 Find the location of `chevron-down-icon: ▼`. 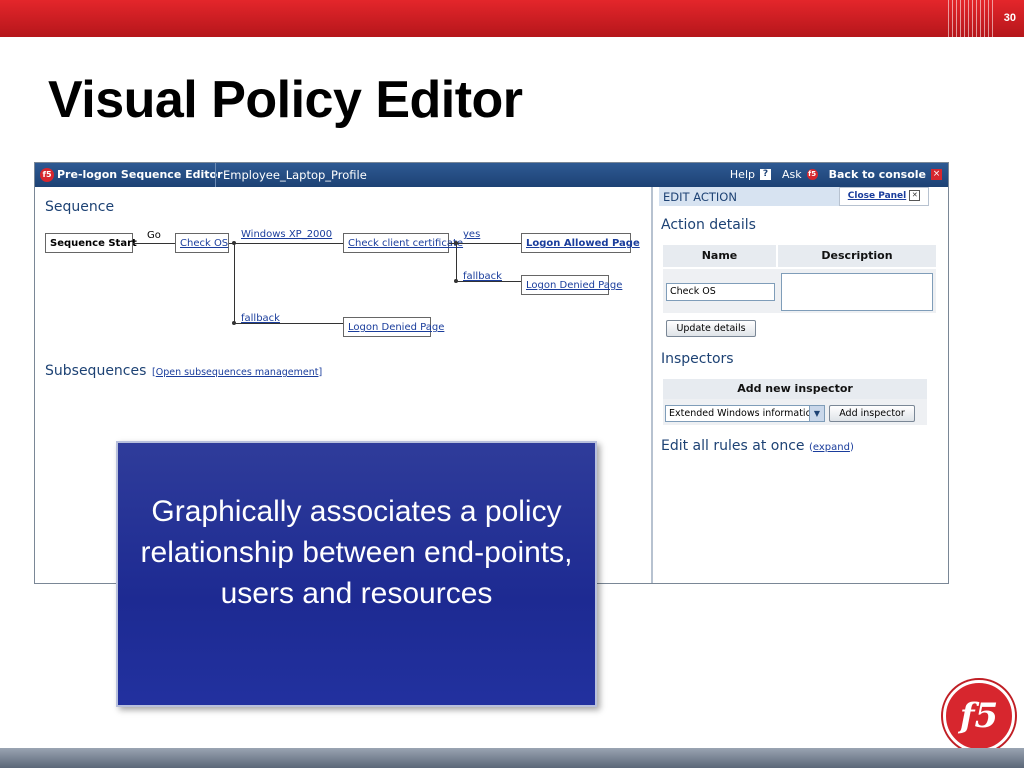

chevron-down-icon: ▼ is located at coordinates (816, 413).